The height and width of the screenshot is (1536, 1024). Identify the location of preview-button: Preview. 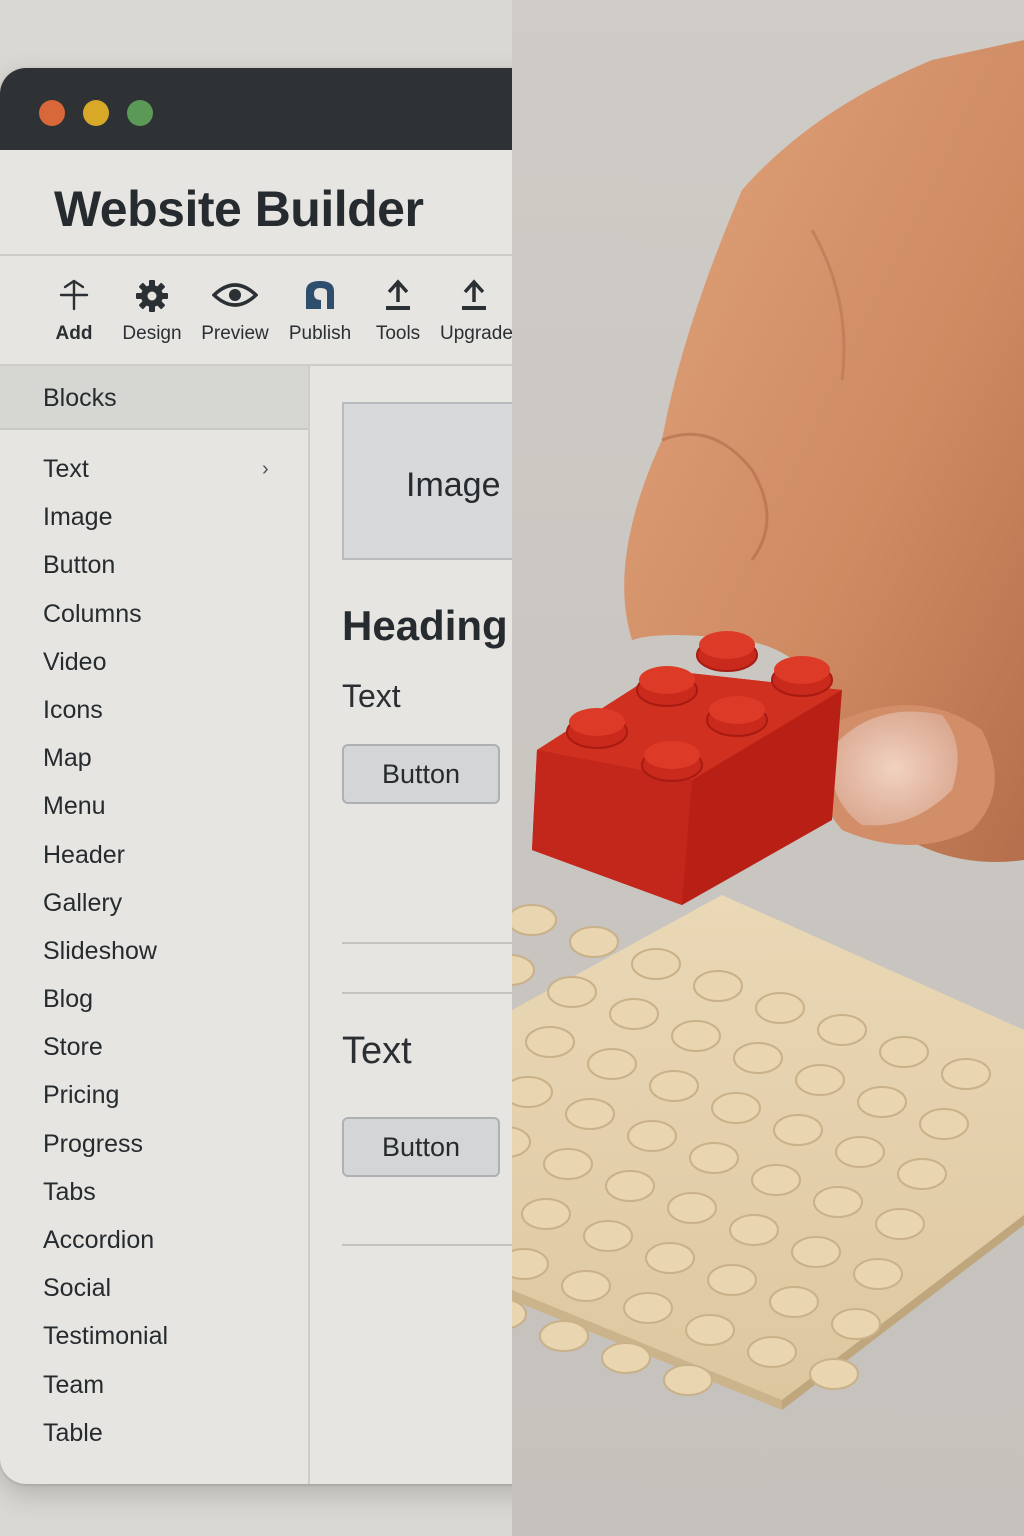
(235, 311).